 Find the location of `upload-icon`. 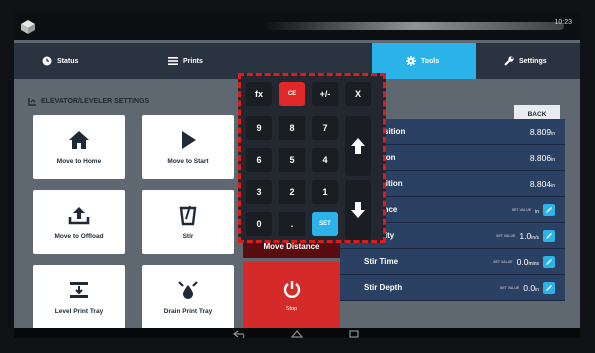

upload-icon is located at coordinates (79, 216).